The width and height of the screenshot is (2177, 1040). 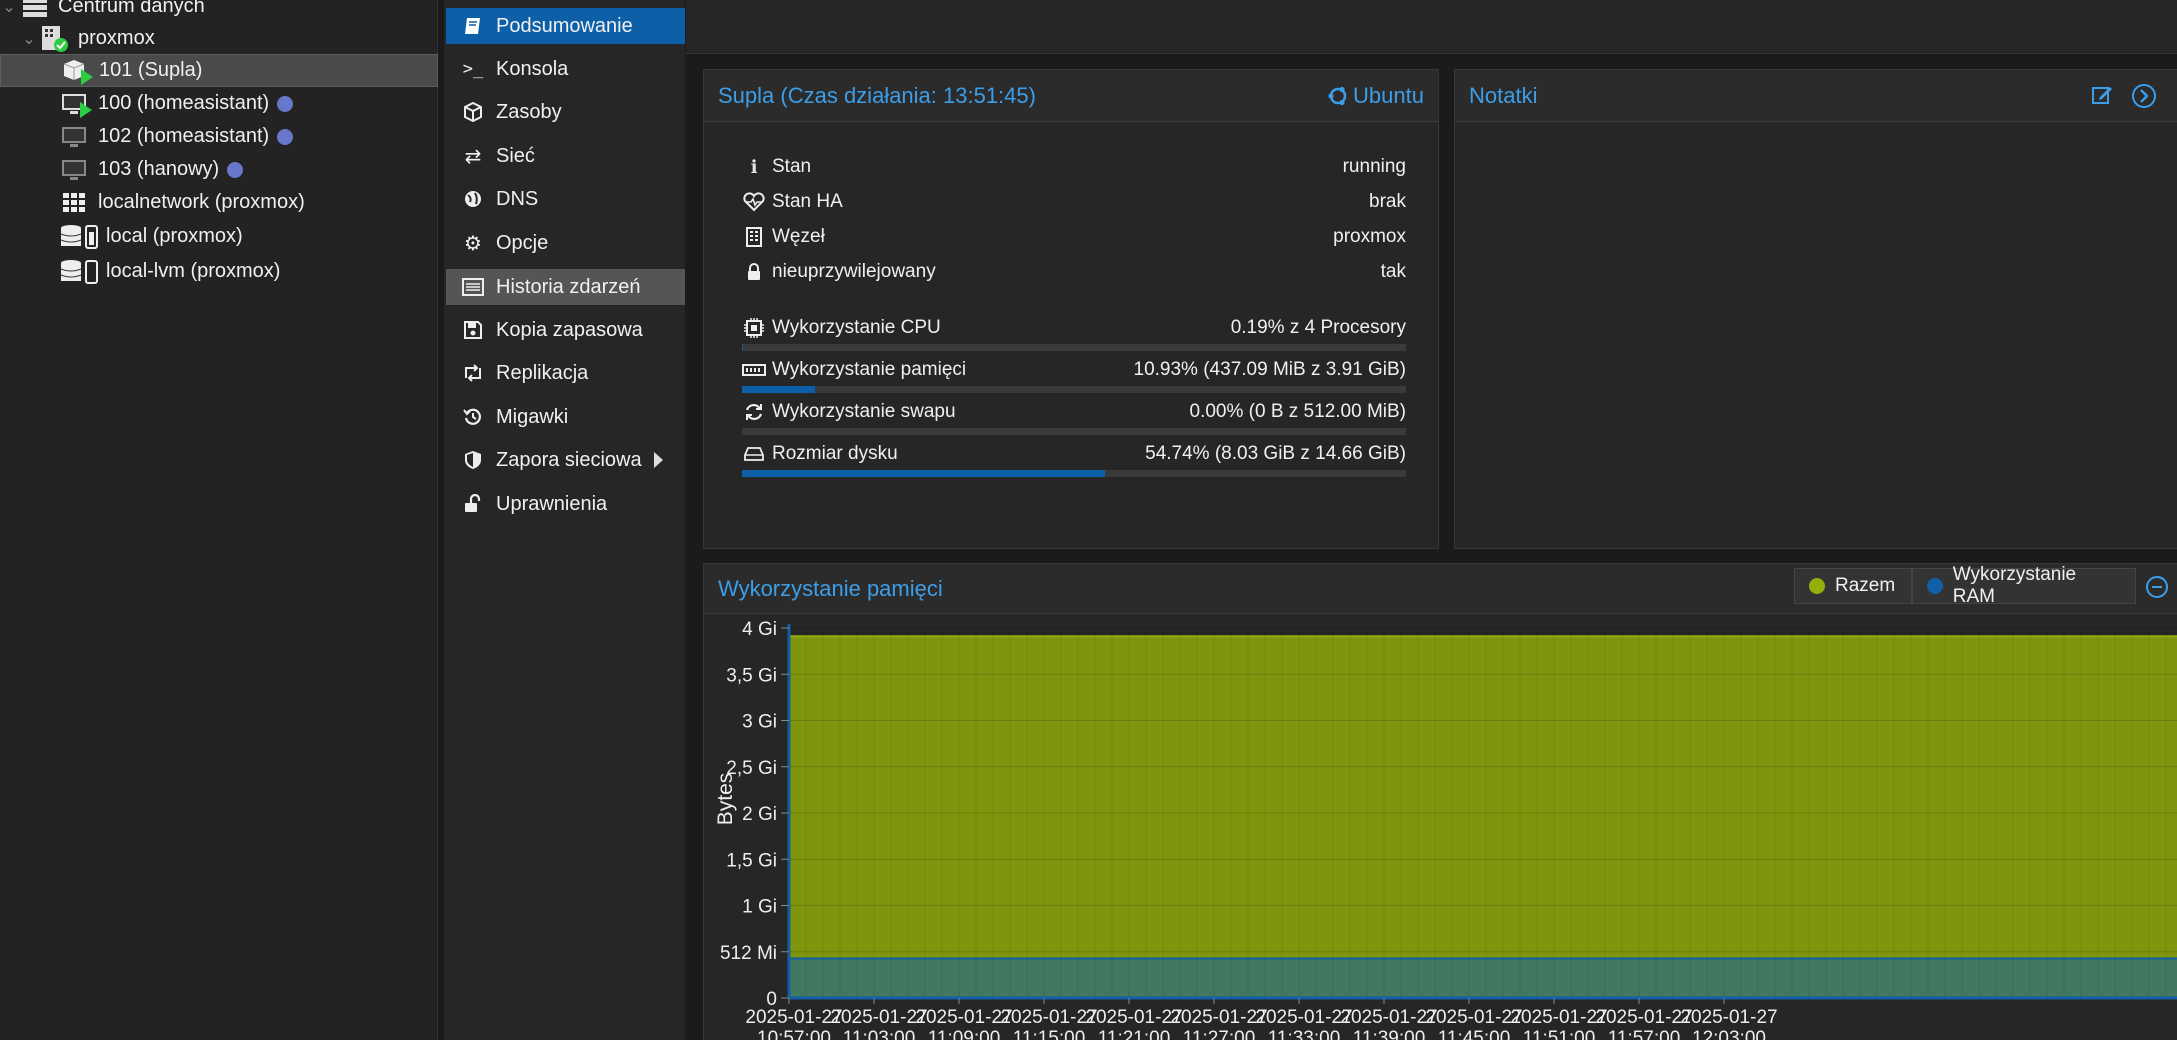 I want to click on nav-snapshots: Migawki, so click(x=565, y=417).